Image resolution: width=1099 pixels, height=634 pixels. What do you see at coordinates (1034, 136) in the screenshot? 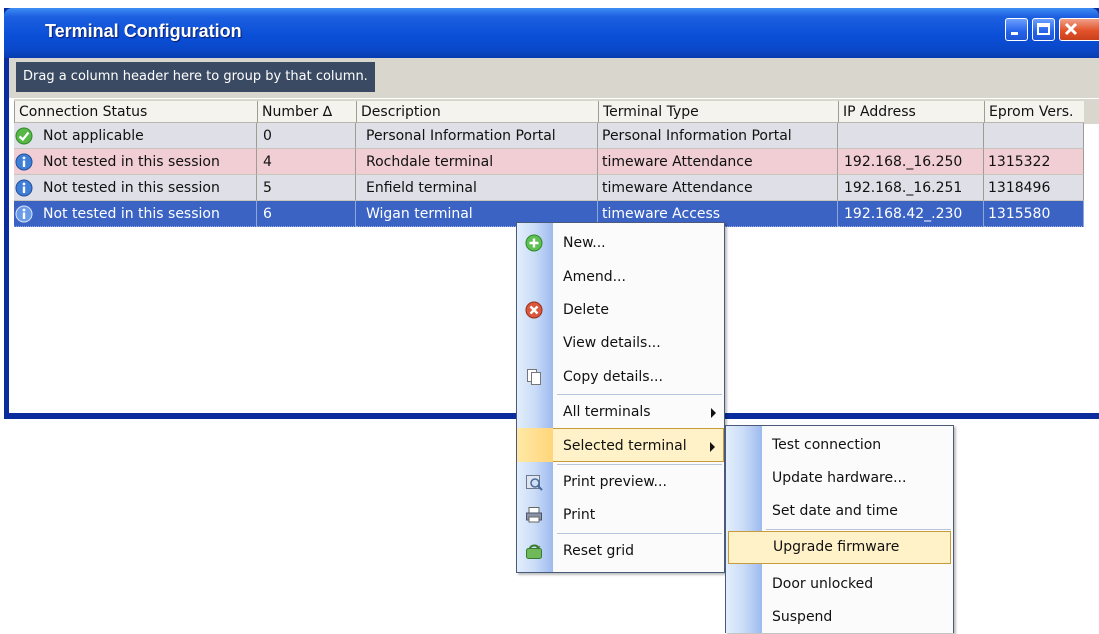
I see `cell-eprom-version` at bounding box center [1034, 136].